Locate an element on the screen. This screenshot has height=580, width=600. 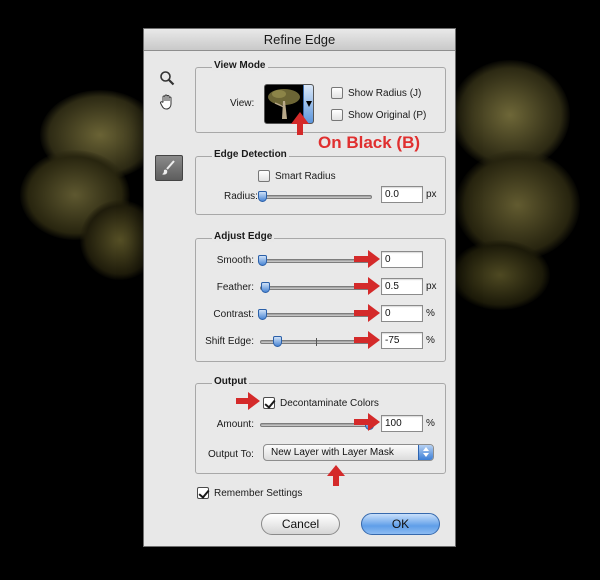
shift-edge-slider is located at coordinates (316, 341).